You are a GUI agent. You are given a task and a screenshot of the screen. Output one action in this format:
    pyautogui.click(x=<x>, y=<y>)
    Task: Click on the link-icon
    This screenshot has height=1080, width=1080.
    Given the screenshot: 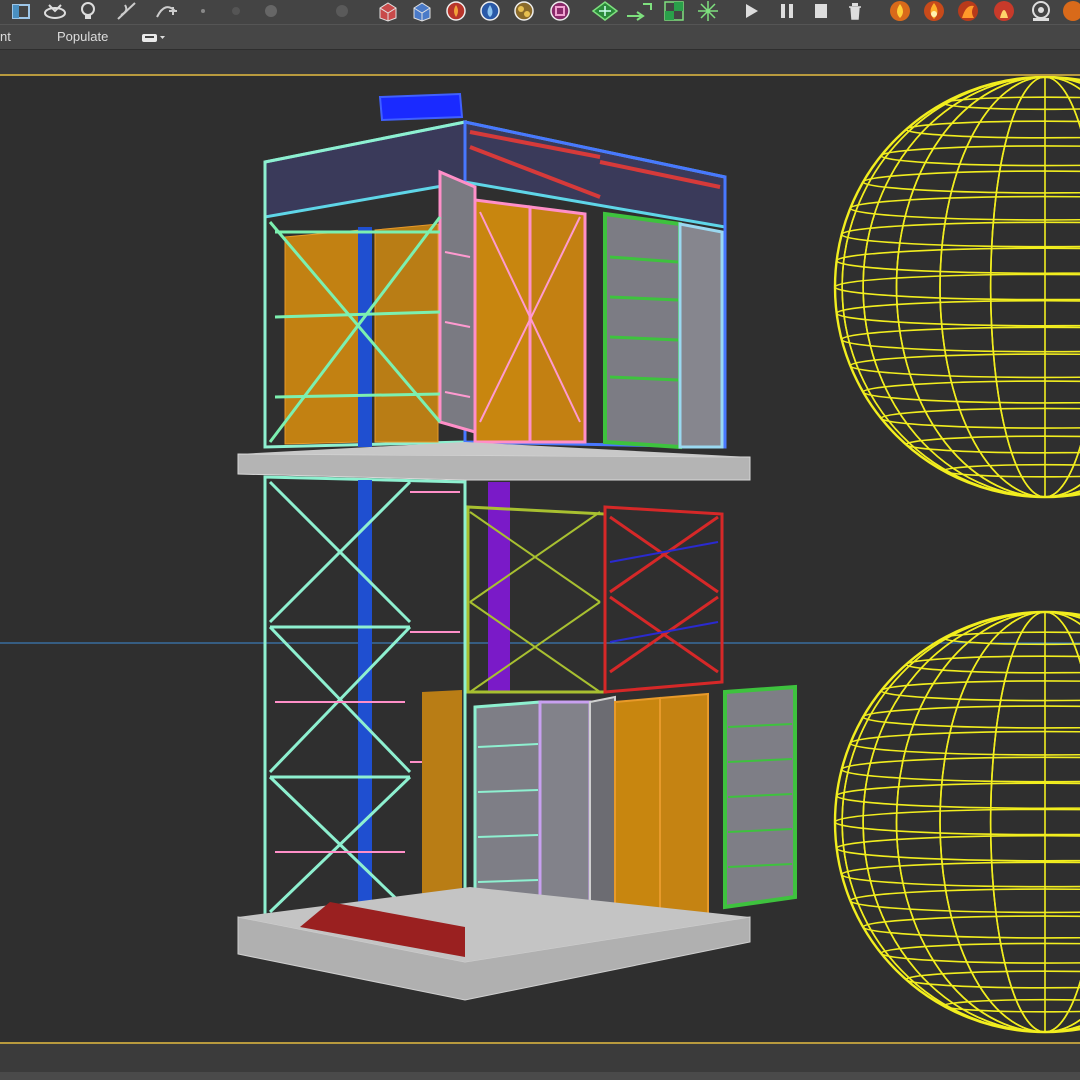 What is the action you would take?
    pyautogui.click(x=127, y=11)
    